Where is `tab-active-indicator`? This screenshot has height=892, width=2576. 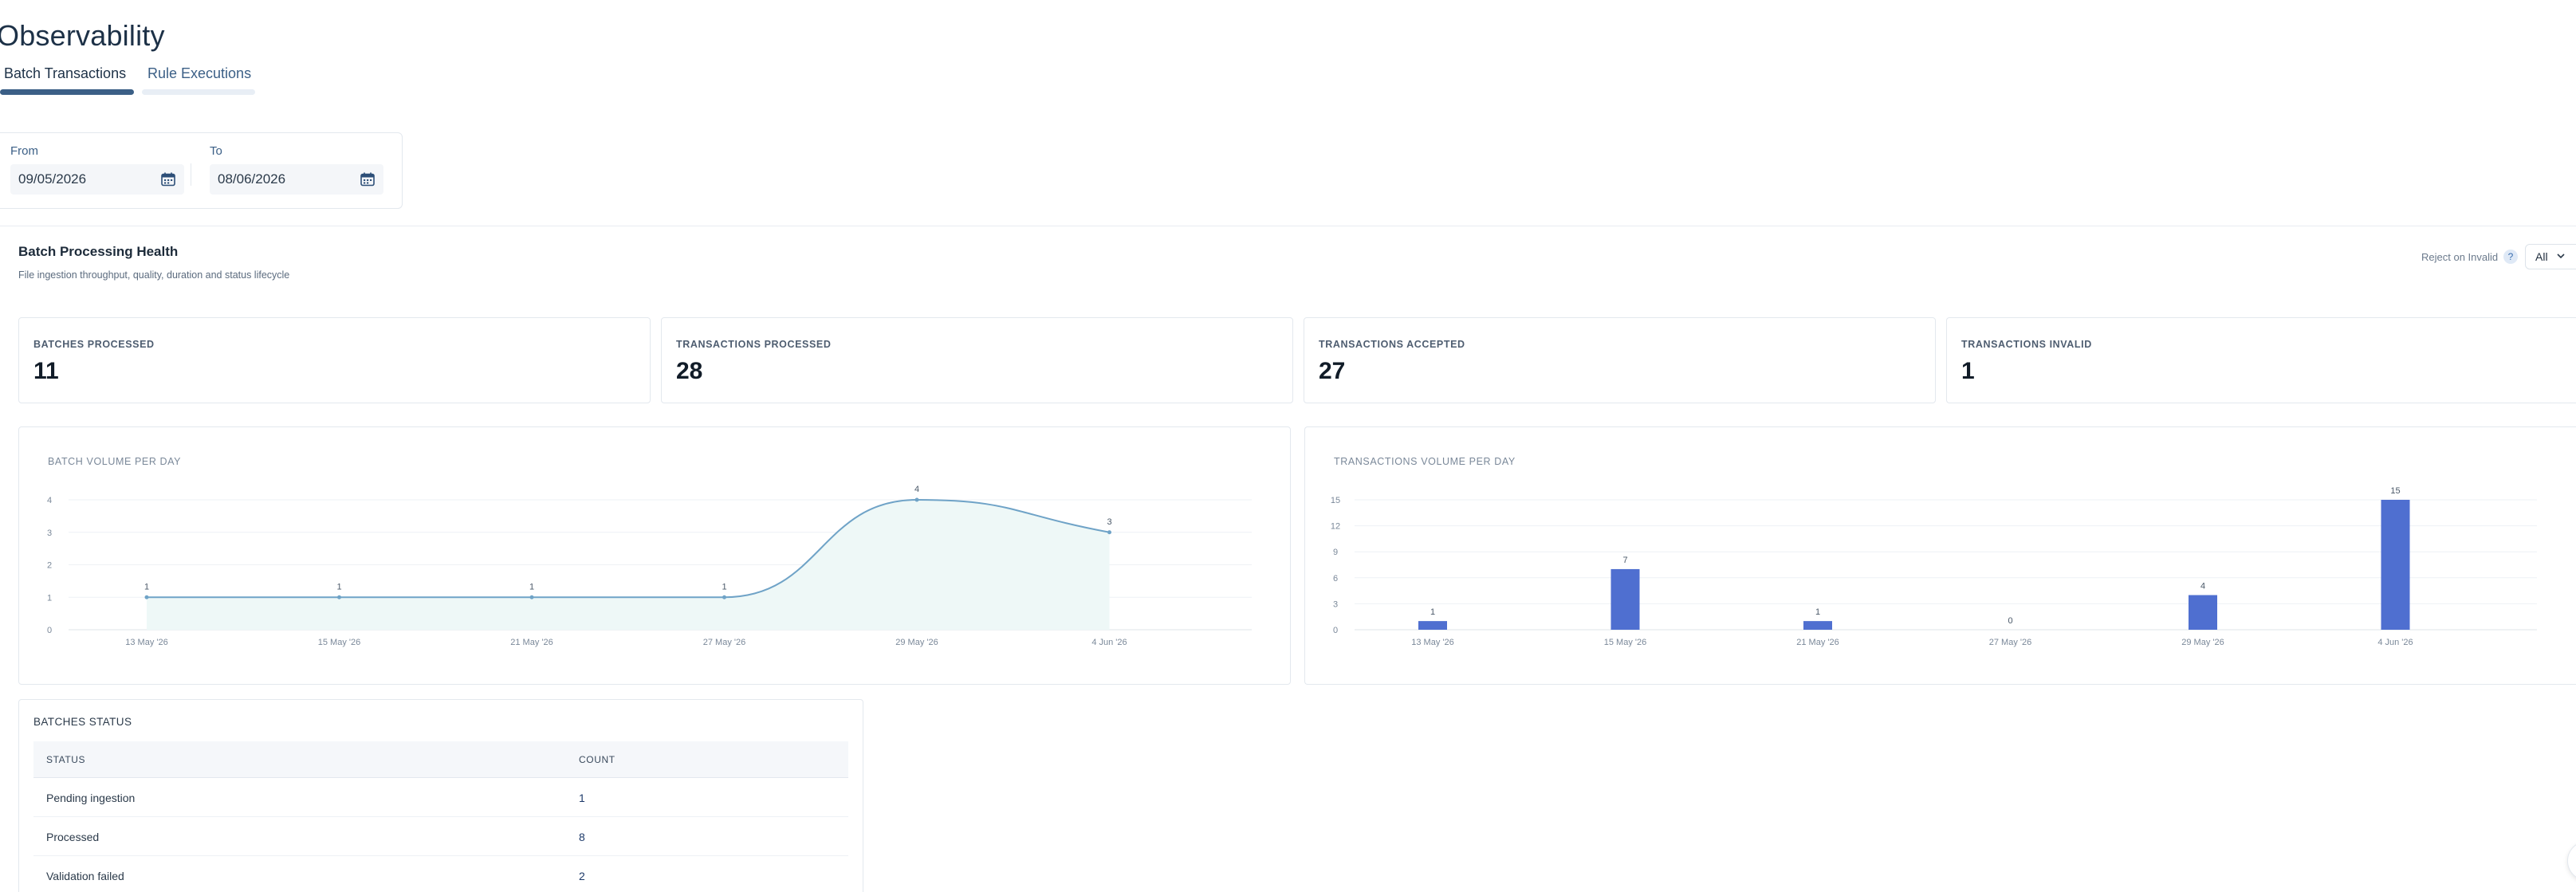
tab-active-indicator is located at coordinates (67, 92).